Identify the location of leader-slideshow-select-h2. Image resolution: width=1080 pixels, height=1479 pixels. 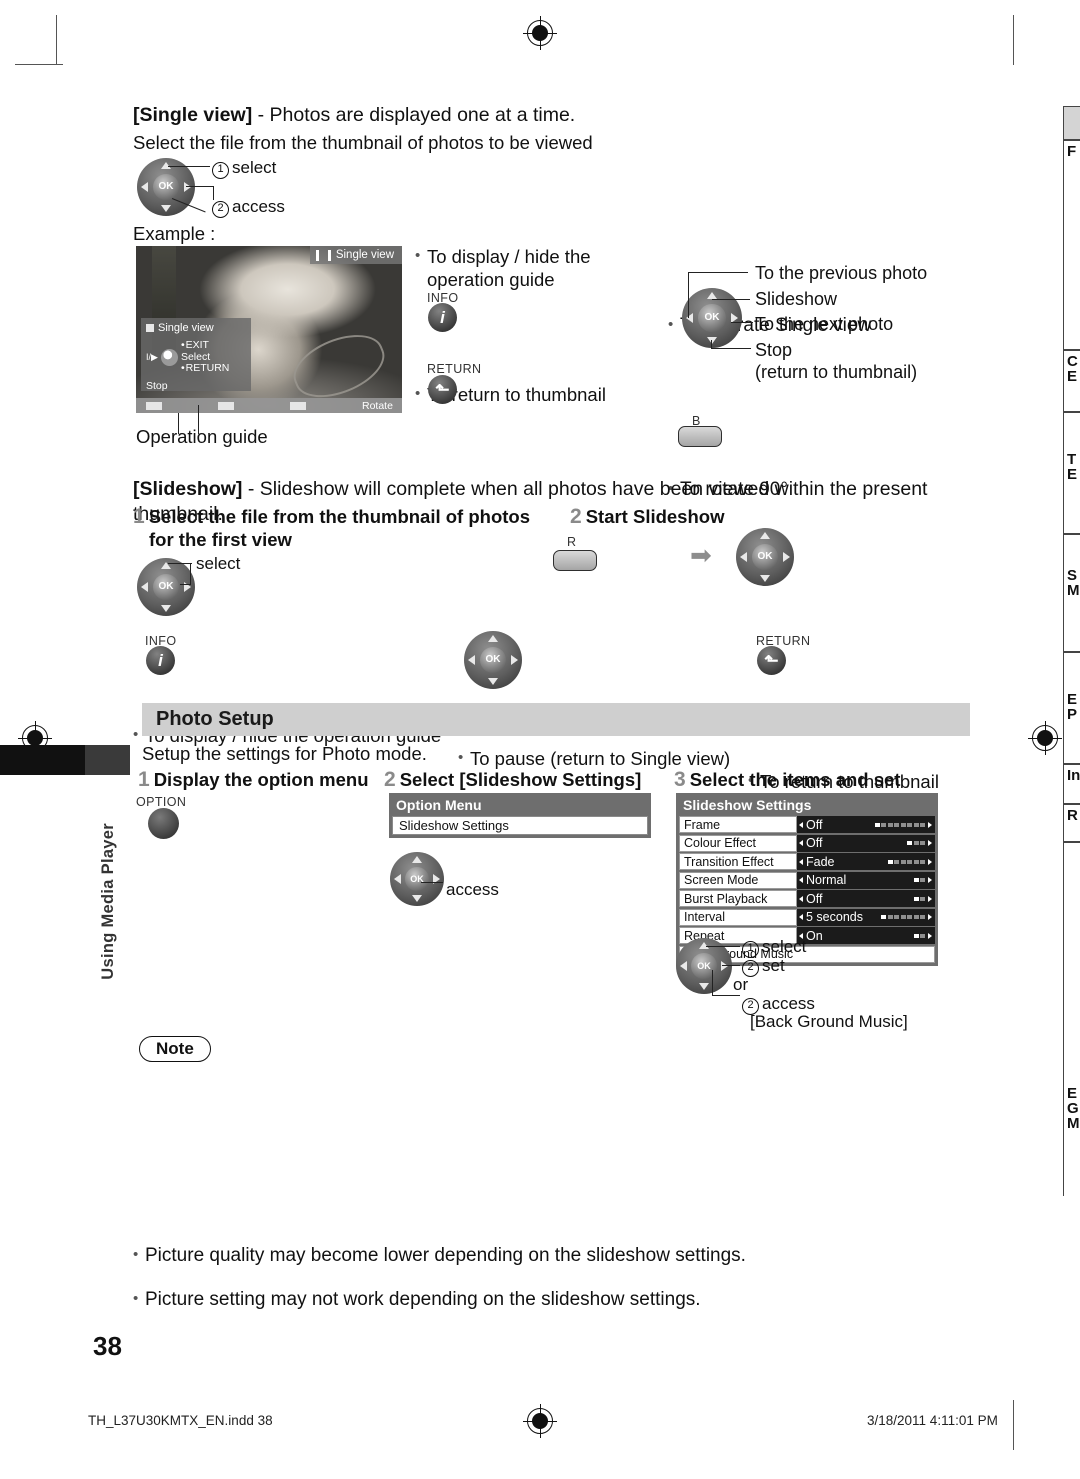
(185, 585).